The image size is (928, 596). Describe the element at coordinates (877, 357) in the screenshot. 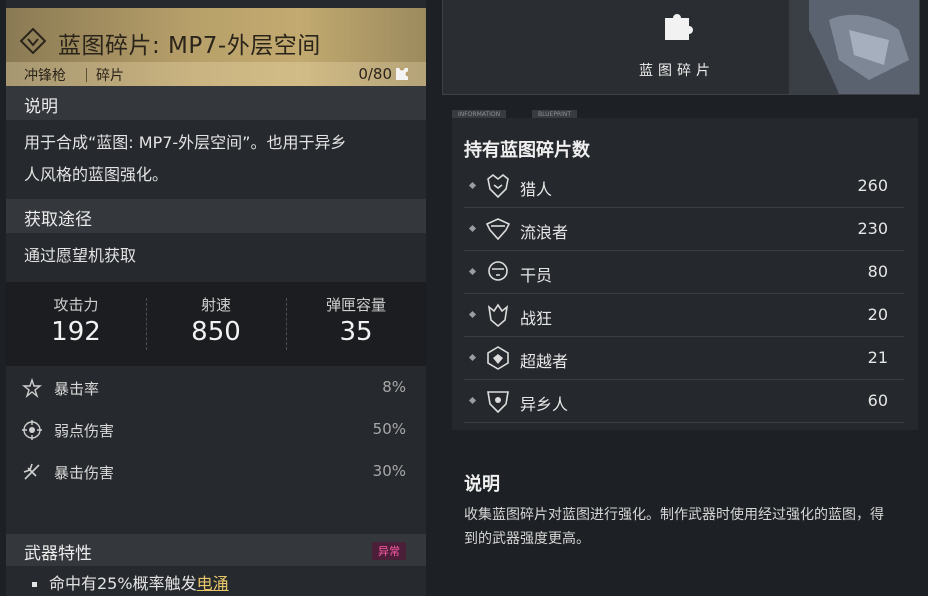

I see `holding-value: 21` at that location.